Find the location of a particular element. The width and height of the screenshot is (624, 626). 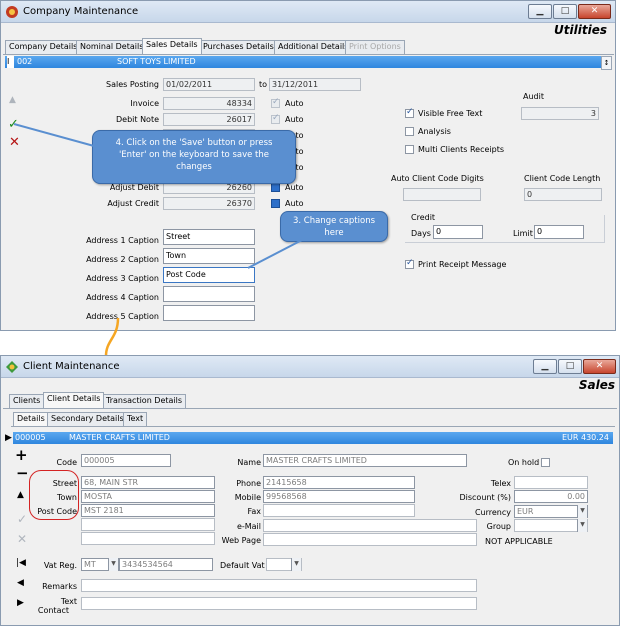

address-5-input is located at coordinates (148, 538).